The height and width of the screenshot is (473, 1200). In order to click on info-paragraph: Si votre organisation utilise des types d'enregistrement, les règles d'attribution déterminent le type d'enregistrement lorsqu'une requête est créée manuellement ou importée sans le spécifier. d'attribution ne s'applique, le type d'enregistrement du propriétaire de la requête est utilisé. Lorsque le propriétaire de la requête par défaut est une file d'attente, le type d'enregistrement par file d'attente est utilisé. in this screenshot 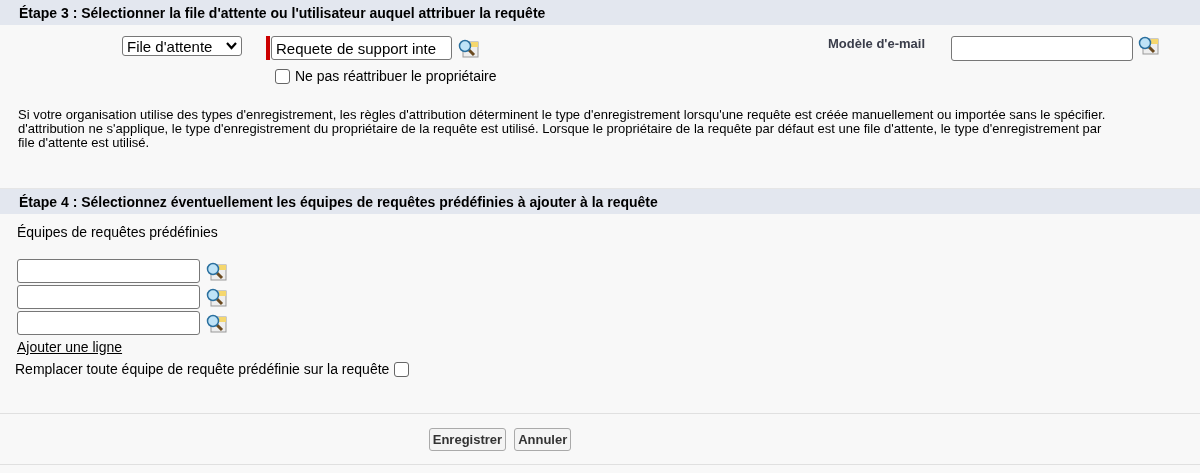, I will do `click(562, 129)`.